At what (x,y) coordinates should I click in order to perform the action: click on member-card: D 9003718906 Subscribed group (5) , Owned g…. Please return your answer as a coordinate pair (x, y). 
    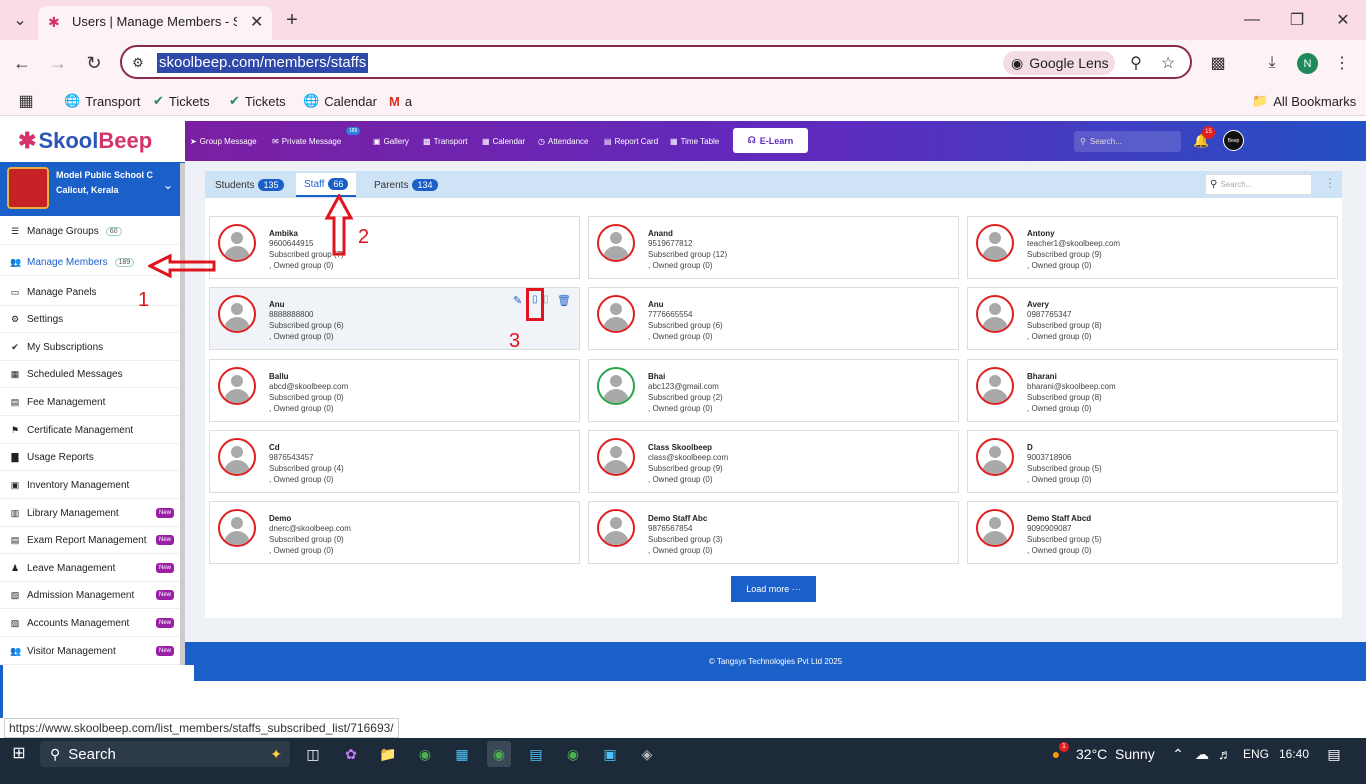
    Looking at the image, I should click on (1152, 461).